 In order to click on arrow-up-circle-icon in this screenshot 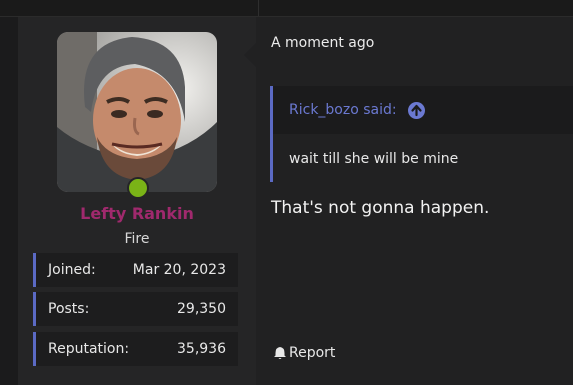, I will do `click(416, 110)`.